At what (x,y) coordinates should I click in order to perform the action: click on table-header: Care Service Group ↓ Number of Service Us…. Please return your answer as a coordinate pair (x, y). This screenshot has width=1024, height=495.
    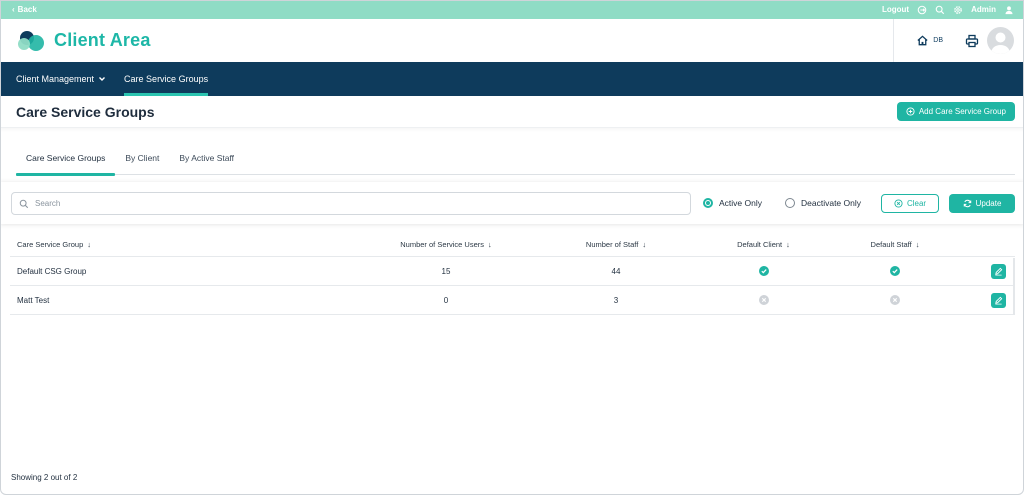
    Looking at the image, I should click on (512, 245).